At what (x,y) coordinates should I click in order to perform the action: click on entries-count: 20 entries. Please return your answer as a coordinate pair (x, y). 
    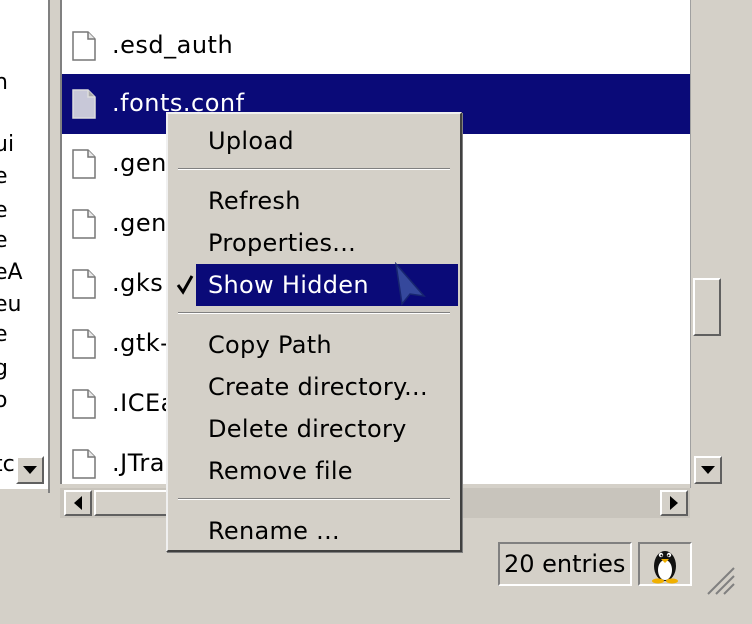
    Looking at the image, I should click on (565, 564).